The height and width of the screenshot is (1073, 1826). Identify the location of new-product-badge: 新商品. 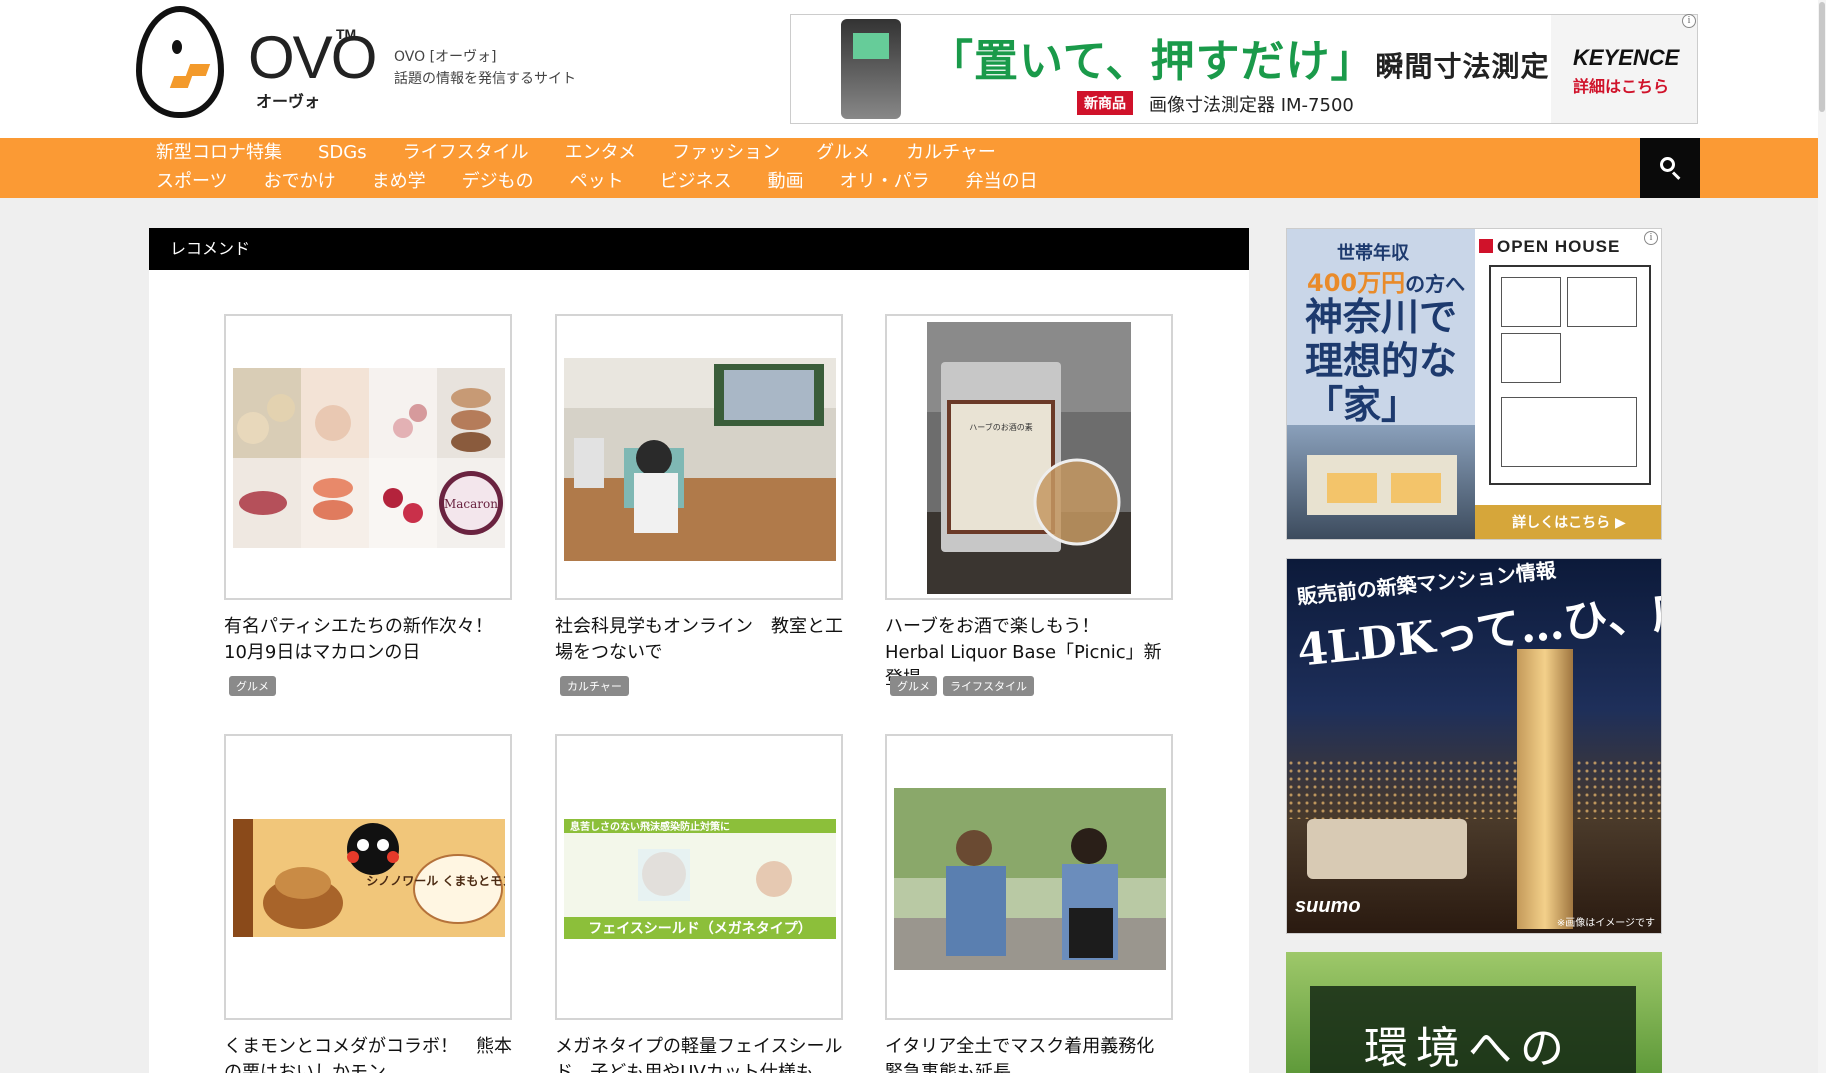
(1105, 103).